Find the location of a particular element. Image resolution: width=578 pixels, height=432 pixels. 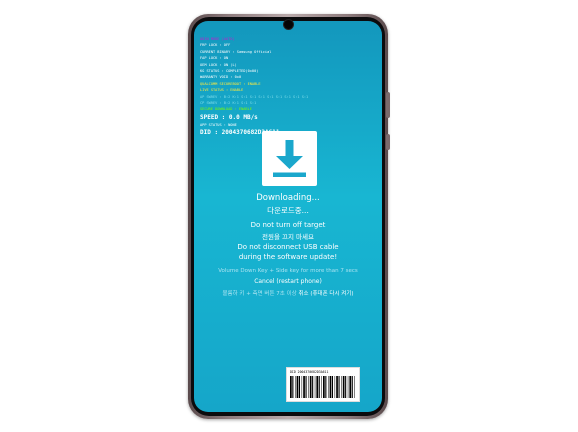

barcode-sticker: DID 2004370682D3A611 is located at coordinates (323, 384).